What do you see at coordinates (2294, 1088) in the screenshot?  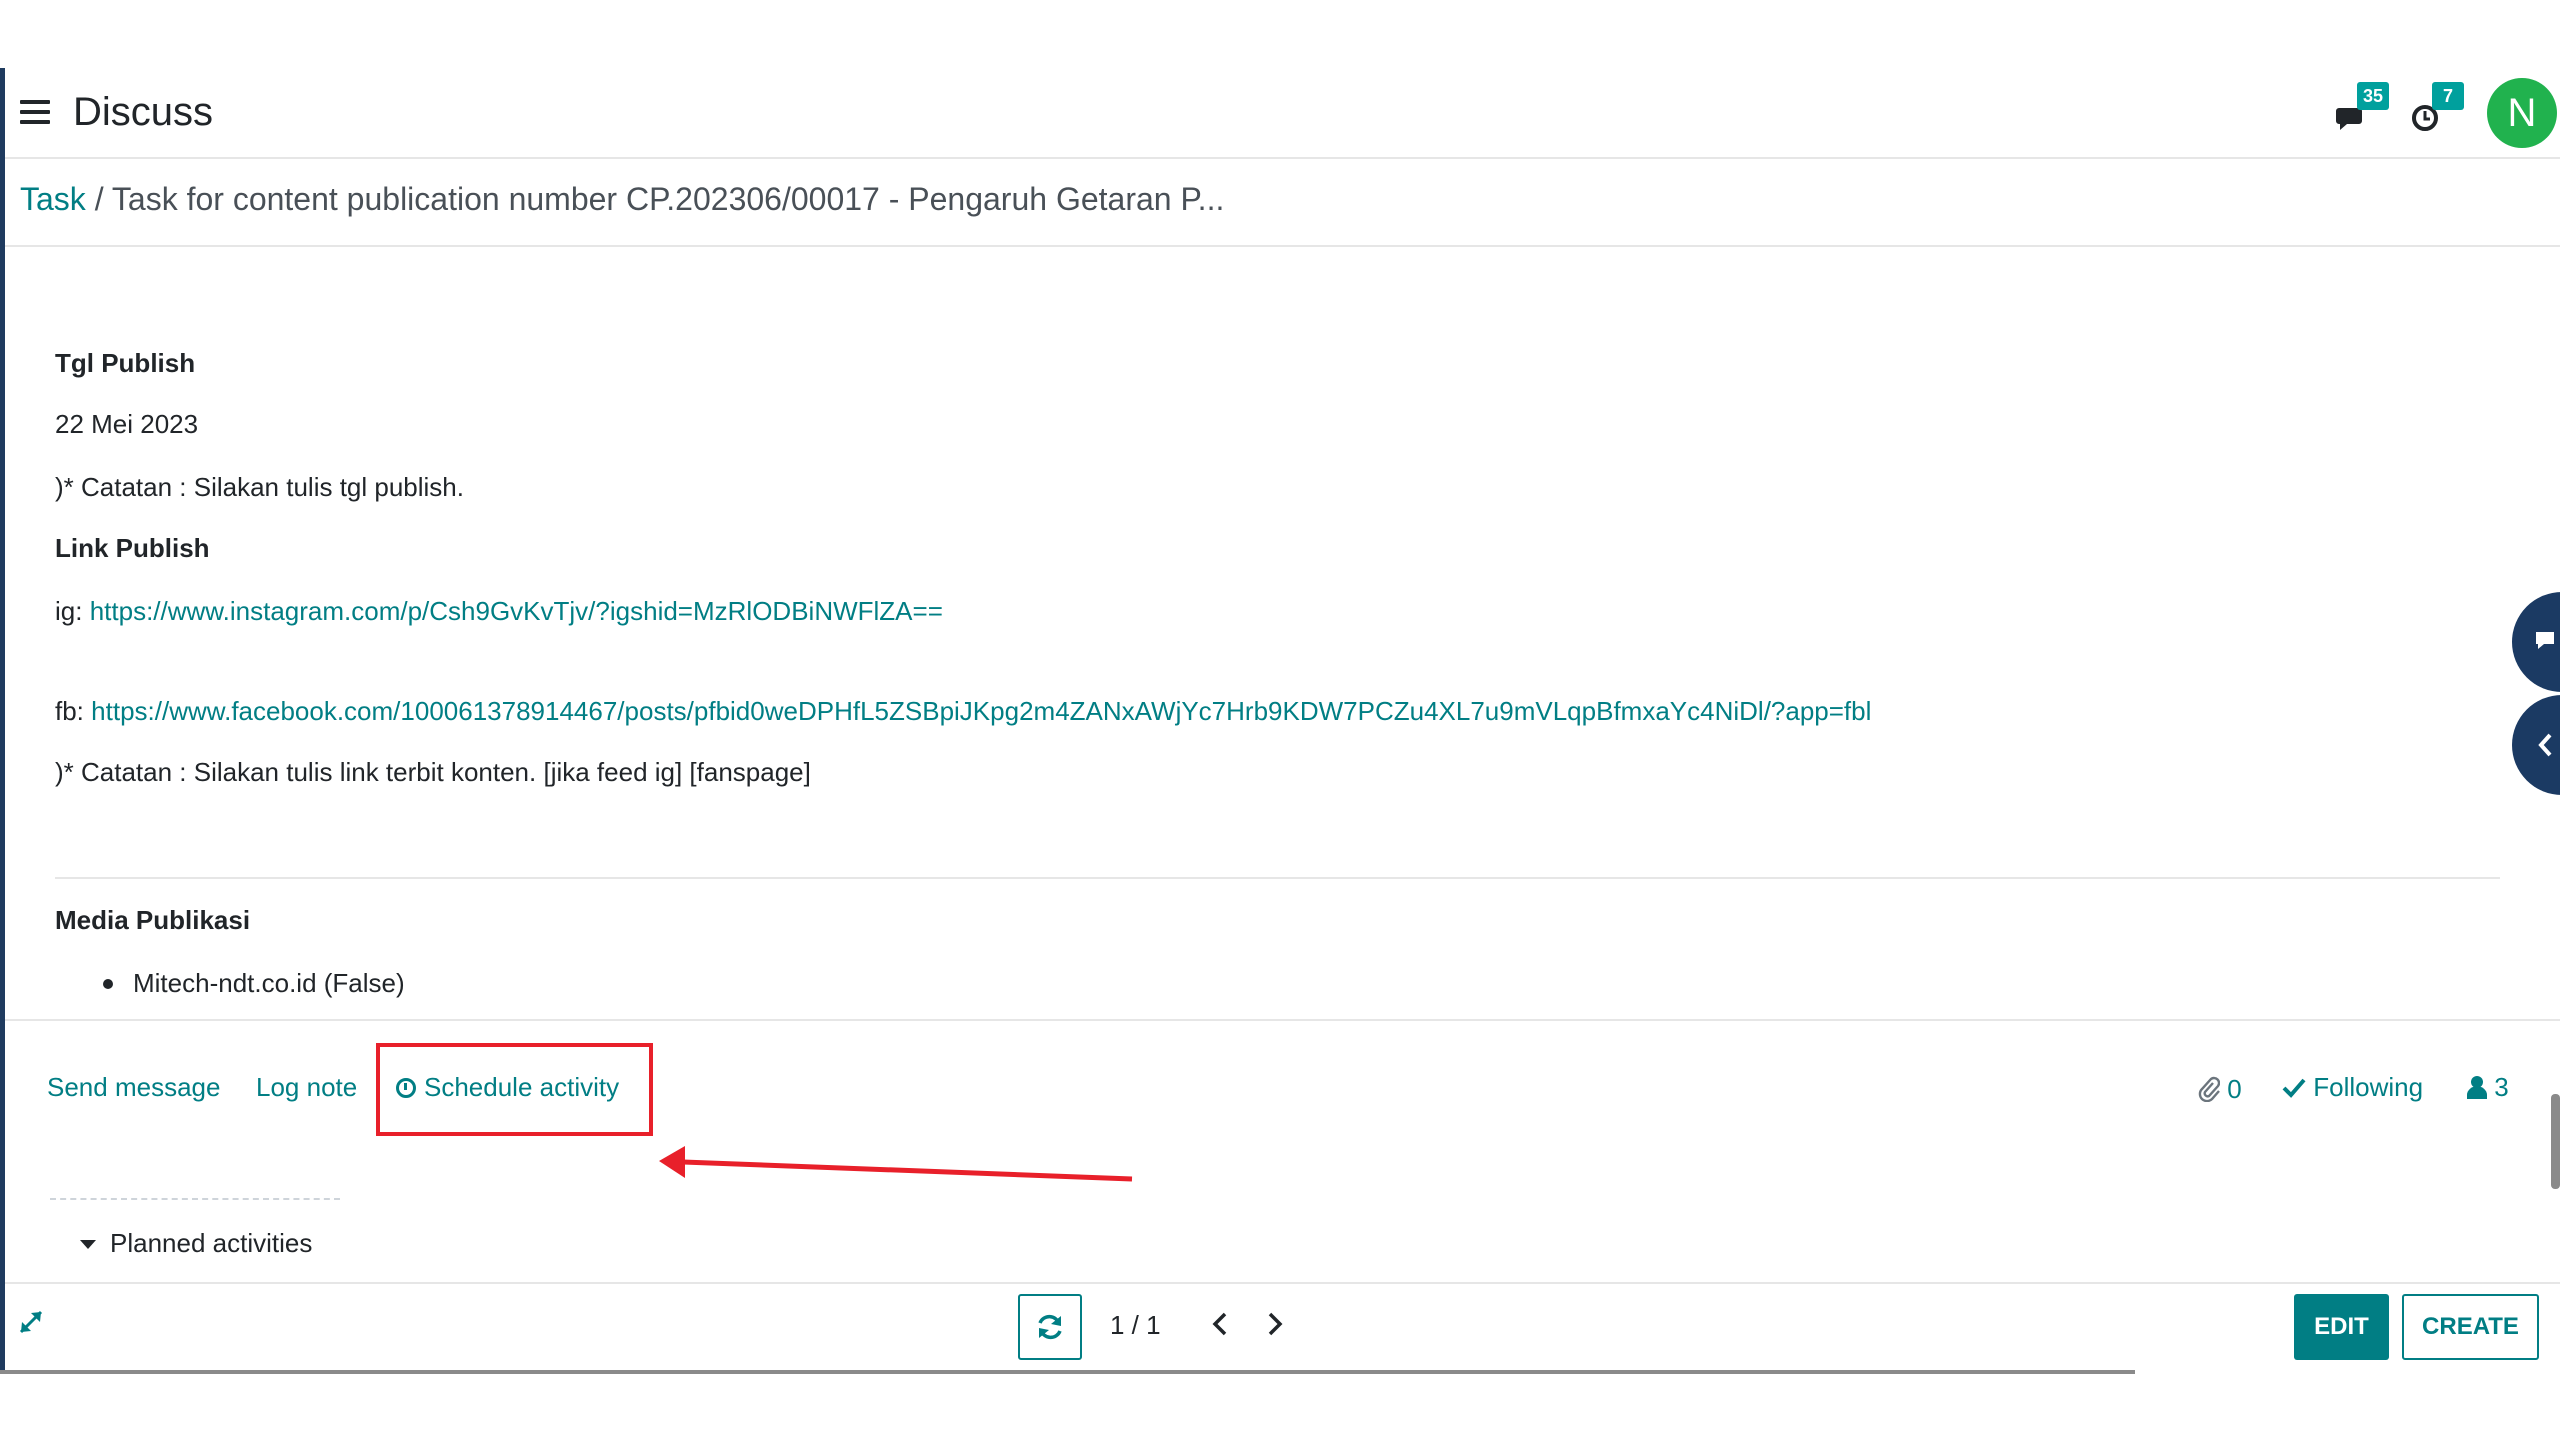 I see `check-icon` at bounding box center [2294, 1088].